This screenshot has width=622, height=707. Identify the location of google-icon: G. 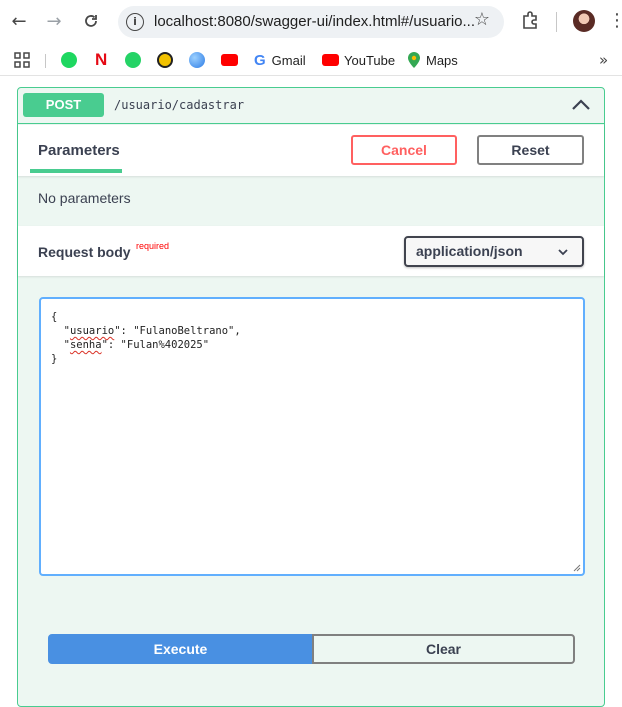
(260, 60).